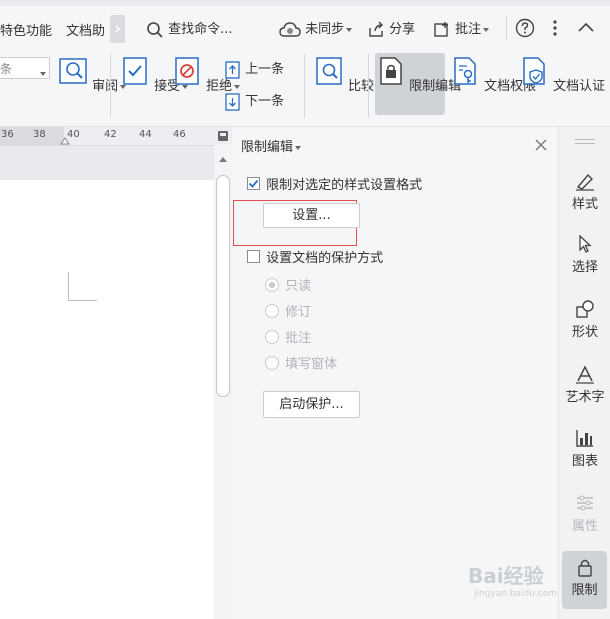 The height and width of the screenshot is (619, 610). Describe the element at coordinates (584, 513) in the screenshot. I see `sidebar-item-properties: 属性` at that location.